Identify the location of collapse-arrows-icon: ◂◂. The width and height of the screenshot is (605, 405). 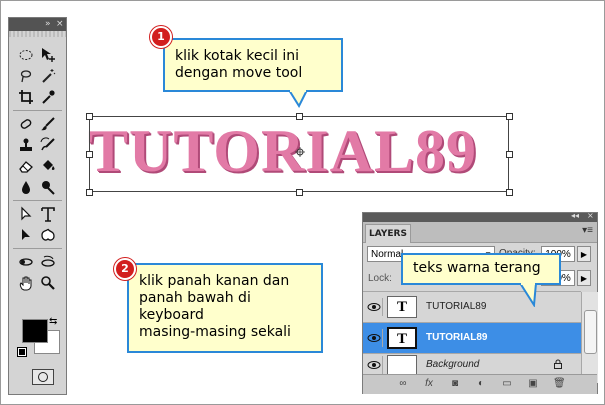
(575, 215).